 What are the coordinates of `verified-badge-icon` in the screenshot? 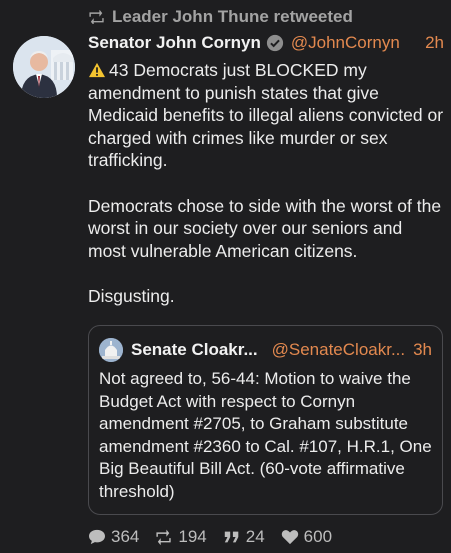 It's located at (274, 43).